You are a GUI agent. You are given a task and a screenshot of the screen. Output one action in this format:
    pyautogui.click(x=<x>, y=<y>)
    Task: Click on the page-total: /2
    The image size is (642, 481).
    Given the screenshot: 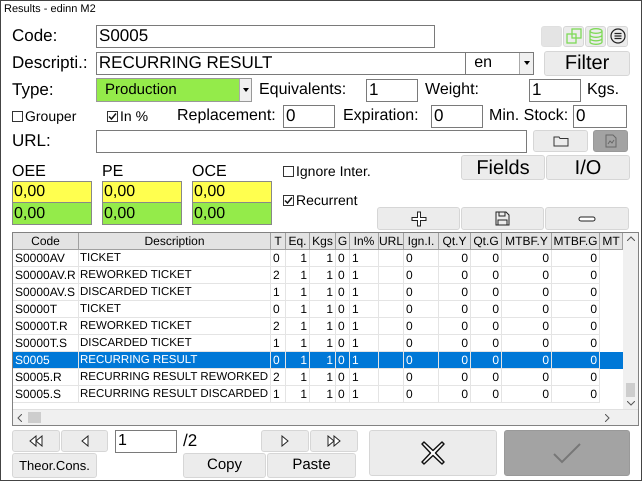 What is the action you would take?
    pyautogui.click(x=190, y=441)
    